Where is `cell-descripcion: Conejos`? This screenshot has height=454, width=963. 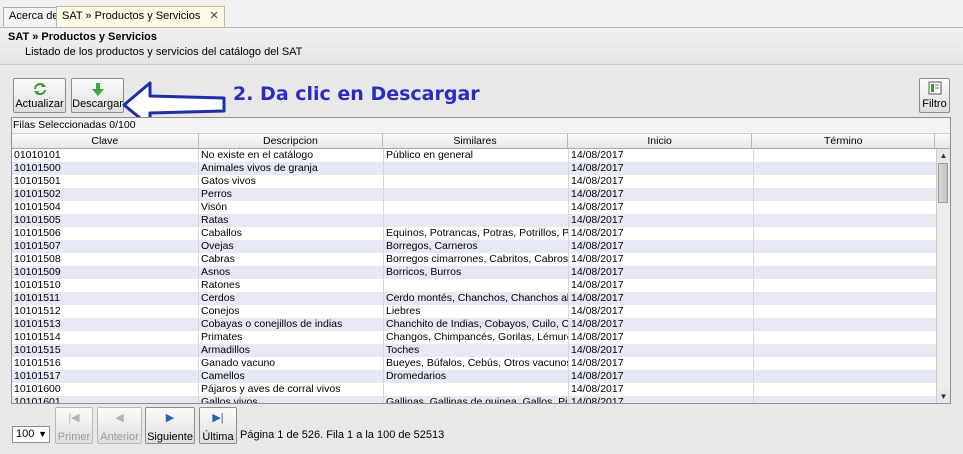
cell-descripcion: Conejos is located at coordinates (291, 311).